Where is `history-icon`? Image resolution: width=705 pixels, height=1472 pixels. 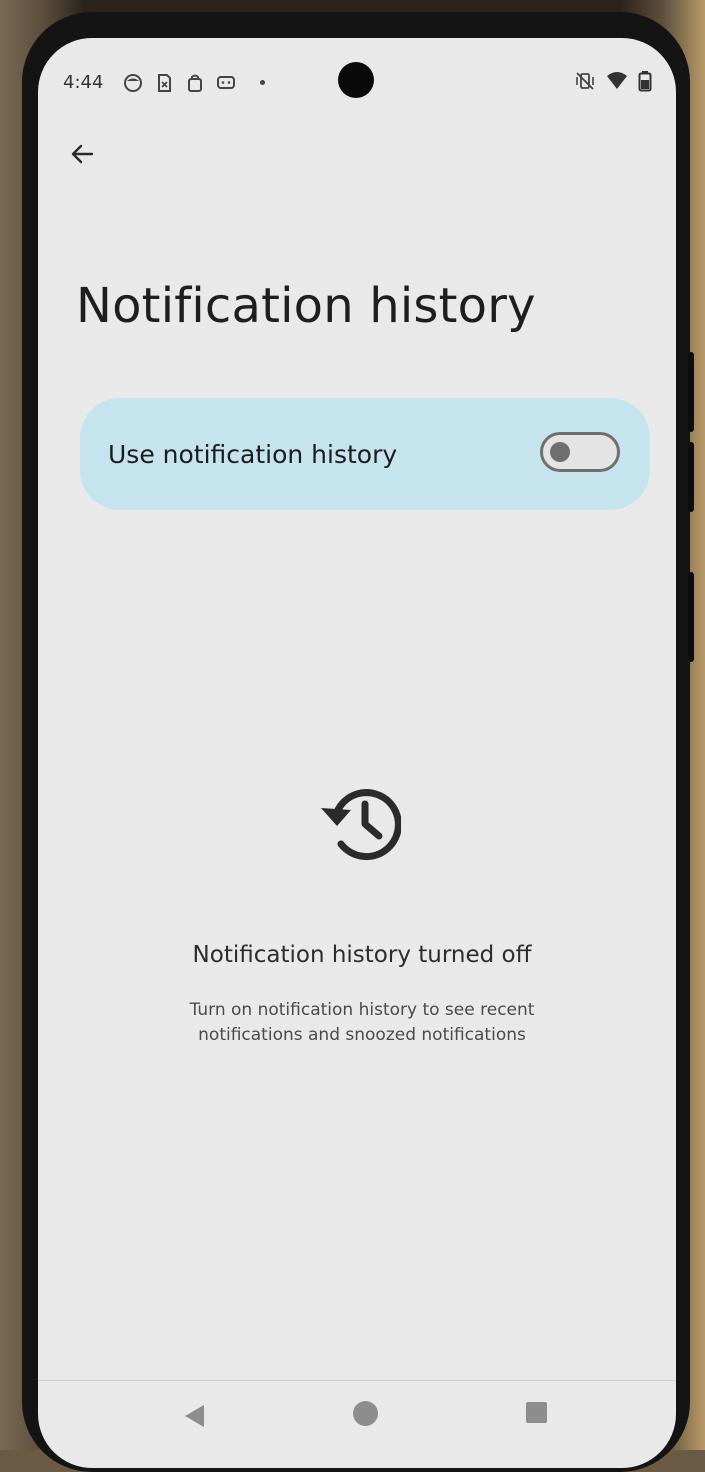
history-icon is located at coordinates (361, 825).